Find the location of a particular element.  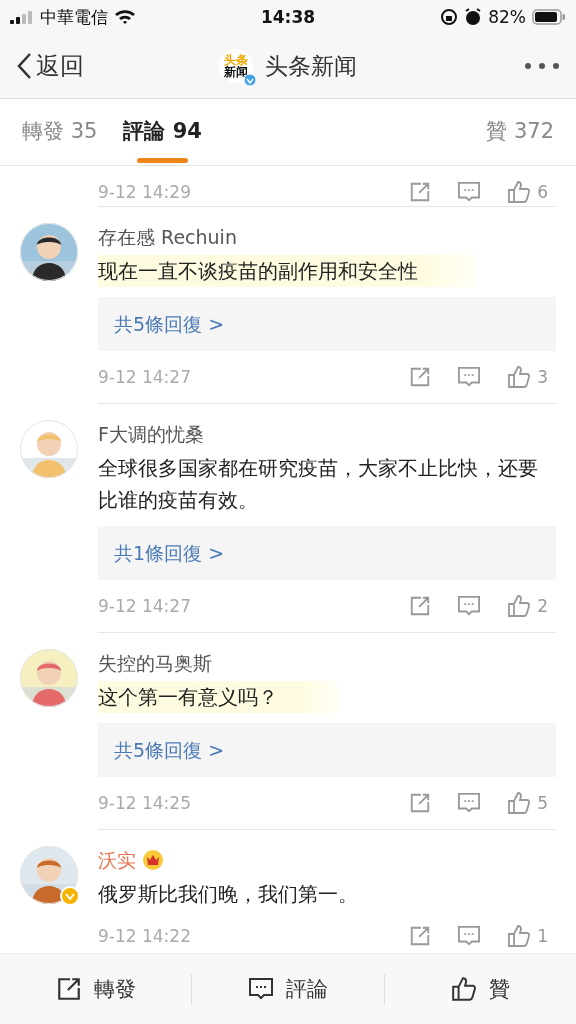

comment-time: 9-12 14:22 is located at coordinates (145, 936).